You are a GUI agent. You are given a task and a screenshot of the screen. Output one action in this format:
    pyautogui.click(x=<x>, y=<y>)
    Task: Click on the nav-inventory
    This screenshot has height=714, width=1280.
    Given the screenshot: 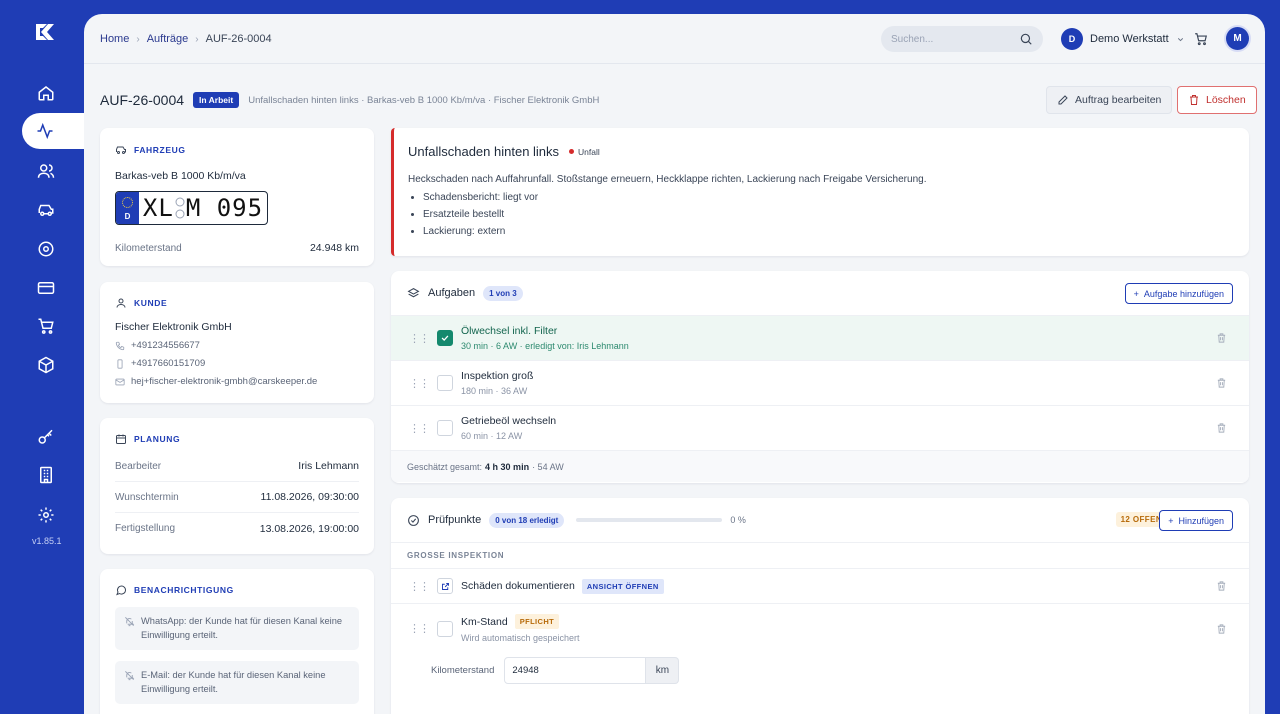 What is the action you would take?
    pyautogui.click(x=46, y=365)
    